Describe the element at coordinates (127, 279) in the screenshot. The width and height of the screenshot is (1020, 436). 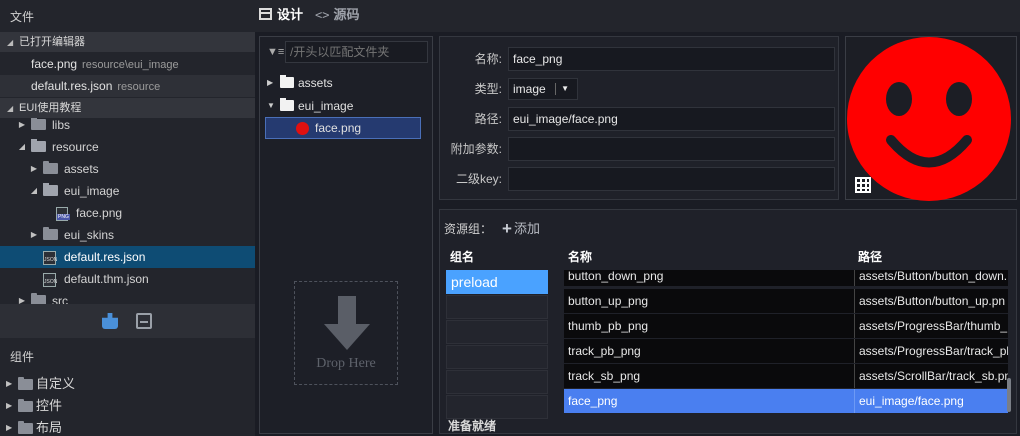
I see `tree-item-default-thm-json: default.thm.json` at that location.